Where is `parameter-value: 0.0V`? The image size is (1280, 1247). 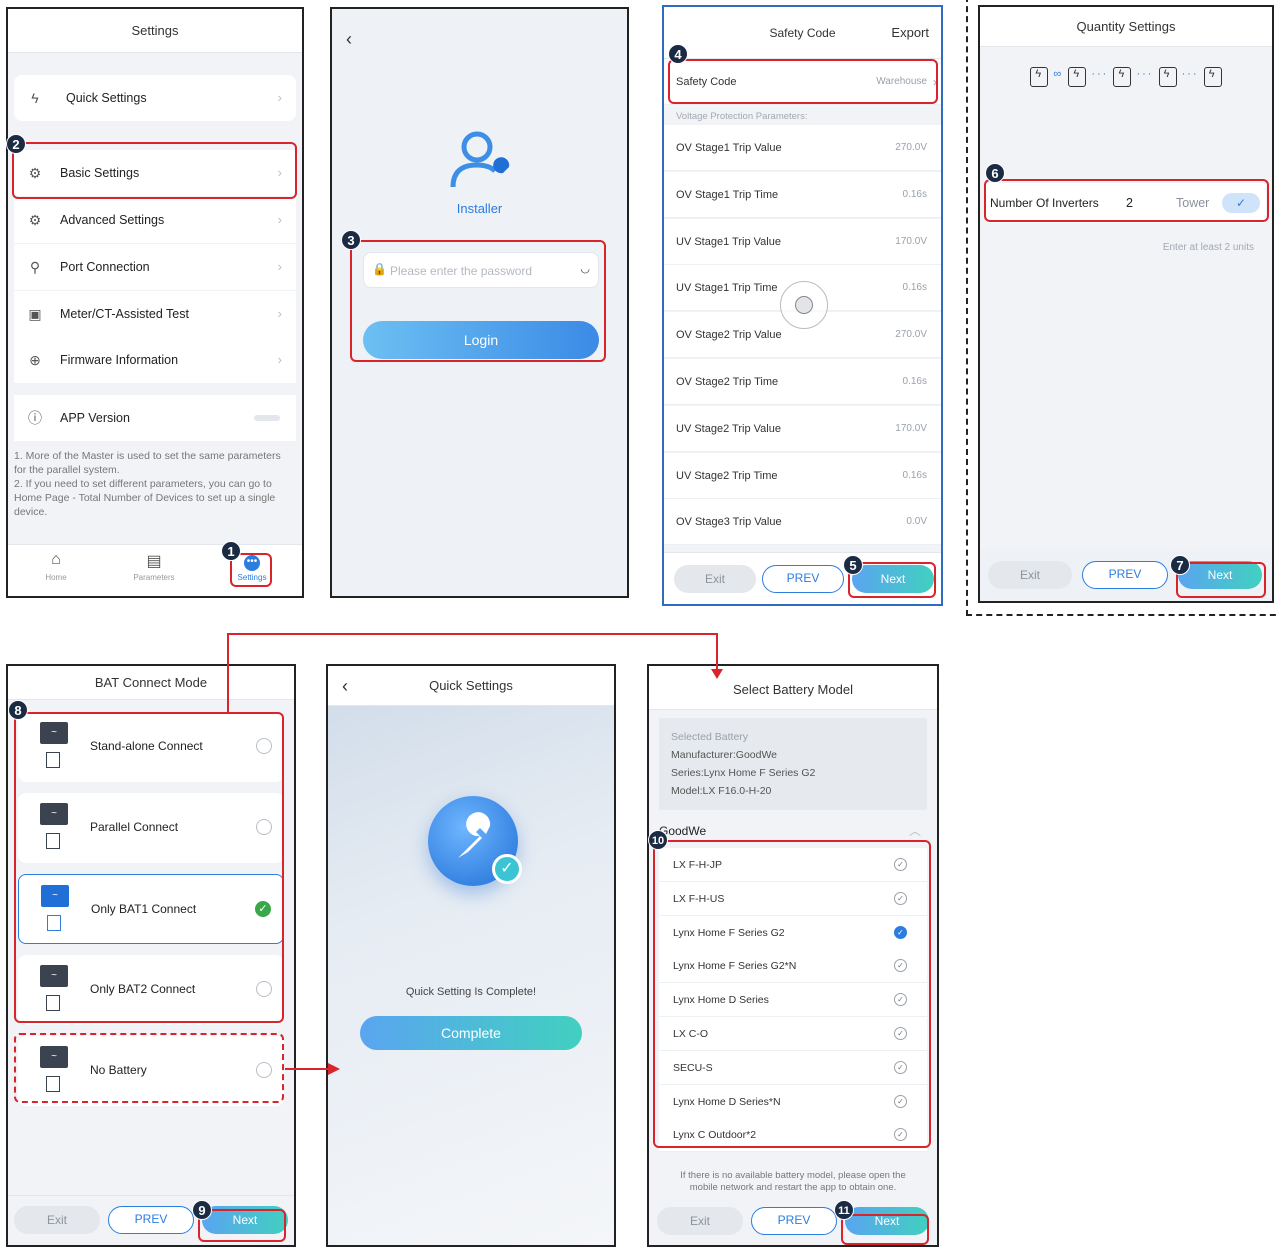
parameter-value: 0.0V is located at coordinates (916, 522).